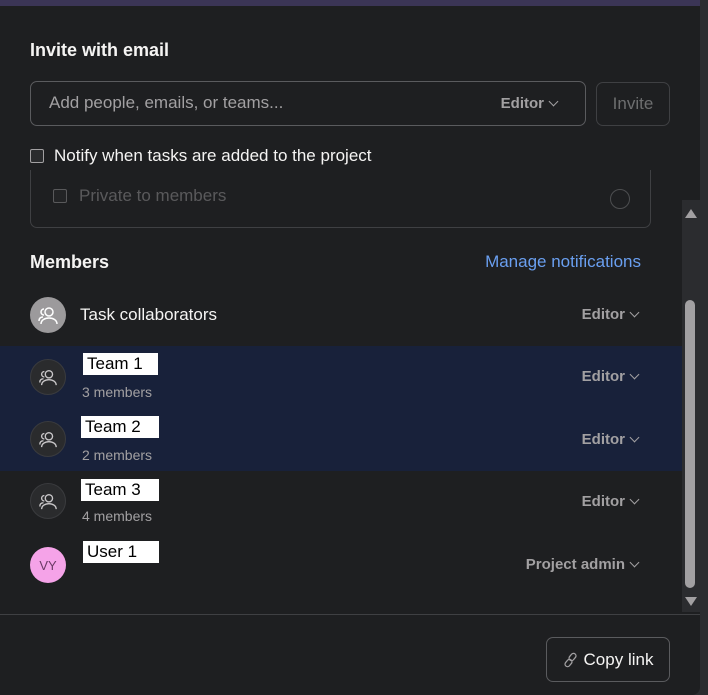  I want to click on member-name: Task collaborators, so click(149, 314).